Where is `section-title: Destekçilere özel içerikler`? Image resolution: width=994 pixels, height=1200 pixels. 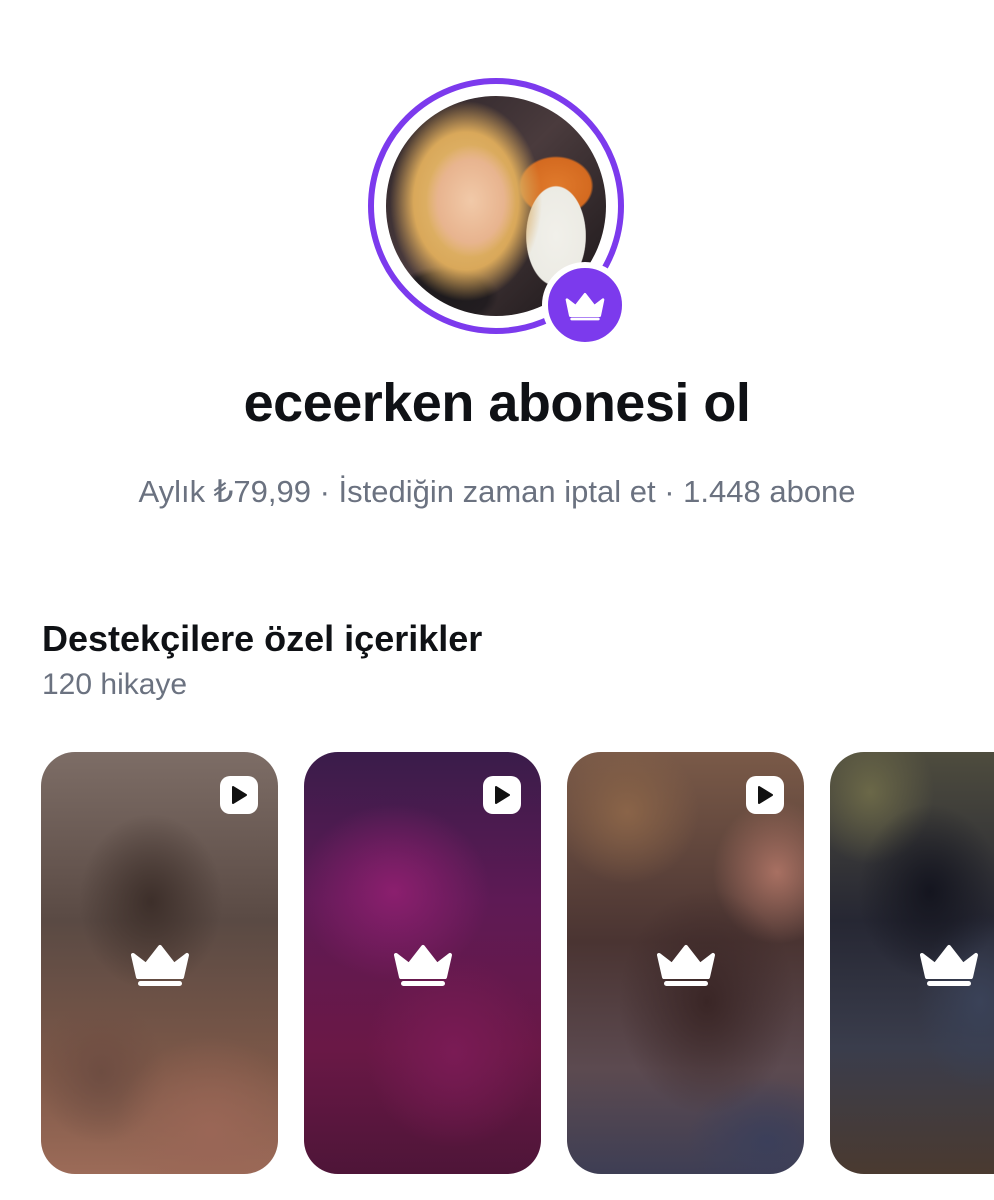
section-title: Destekçilere özel içerikler is located at coordinates (262, 638).